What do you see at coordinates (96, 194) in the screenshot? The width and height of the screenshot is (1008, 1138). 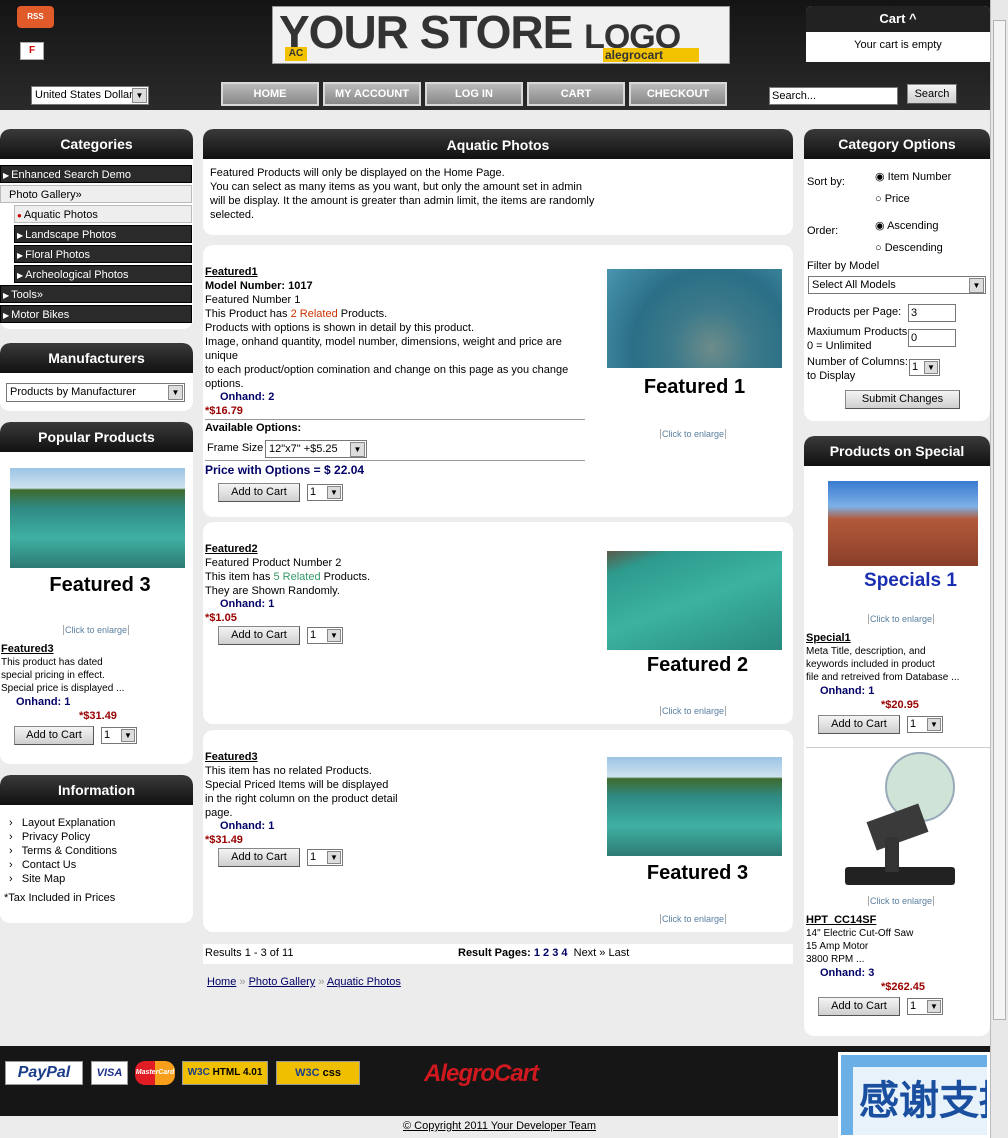 I see `category-photo-gallery: Photo Gallery»` at bounding box center [96, 194].